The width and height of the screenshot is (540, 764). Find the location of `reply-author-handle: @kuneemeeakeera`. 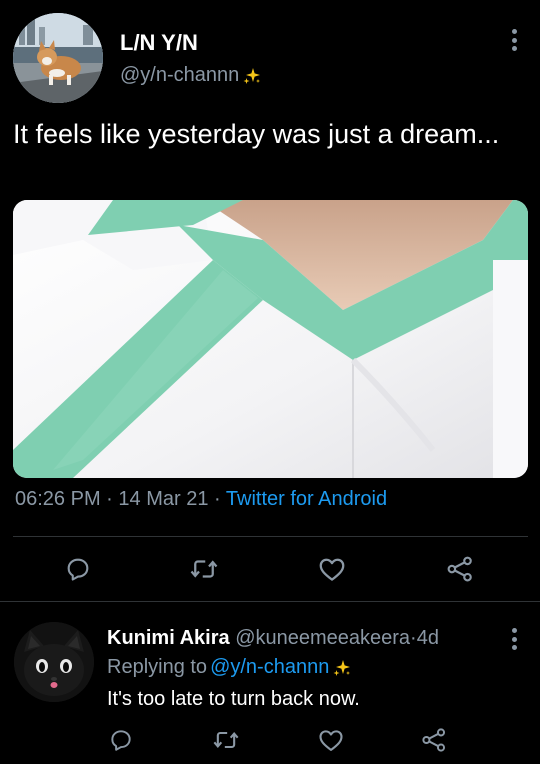

reply-author-handle: @kuneemeeakeera is located at coordinates (322, 638).